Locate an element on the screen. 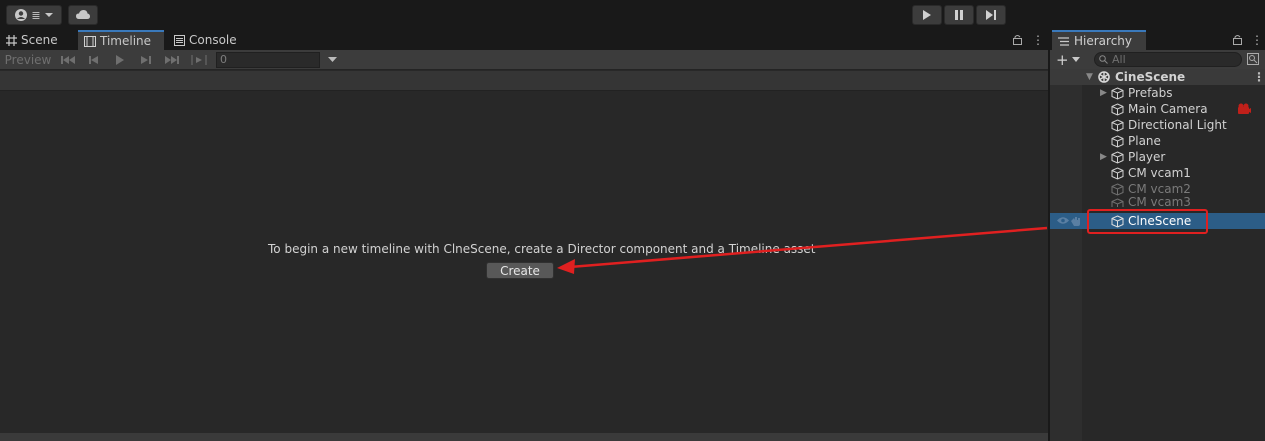 Image resolution: width=1265 pixels, height=441 pixels. tab-label: Scene is located at coordinates (39, 40).